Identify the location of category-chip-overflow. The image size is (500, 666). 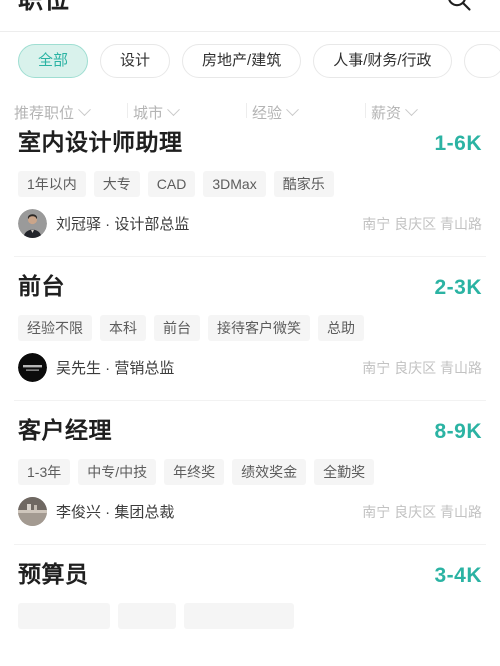
(481, 61).